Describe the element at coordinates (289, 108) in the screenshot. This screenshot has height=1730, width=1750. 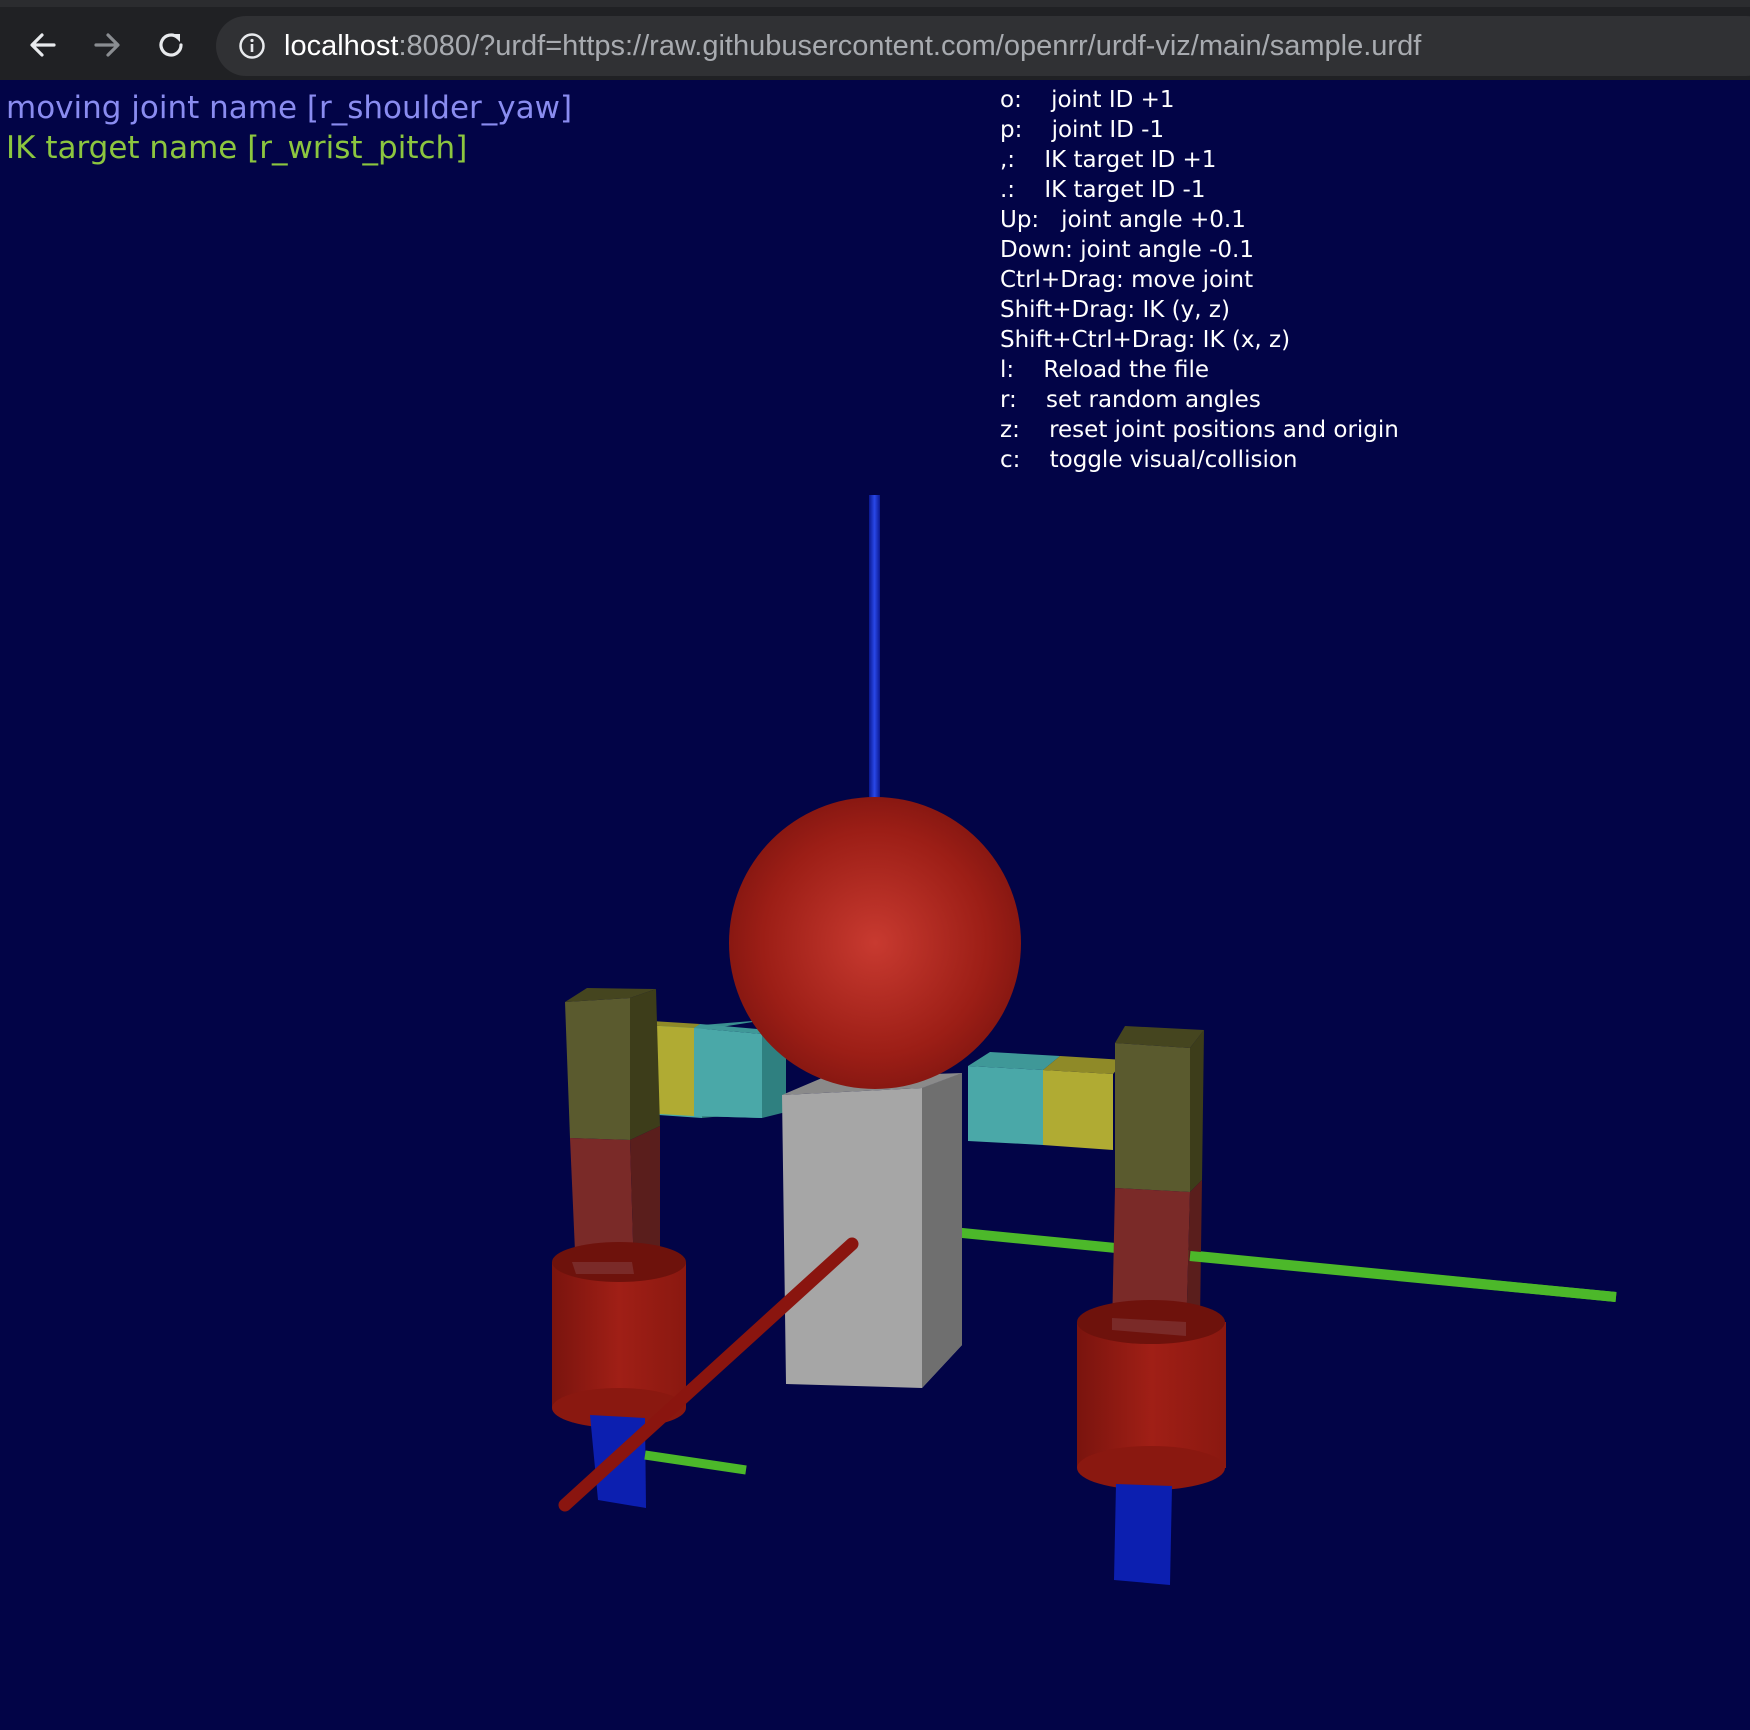
I see `moving-joint-label: moving joint name [r_shoulder_yaw]` at that location.